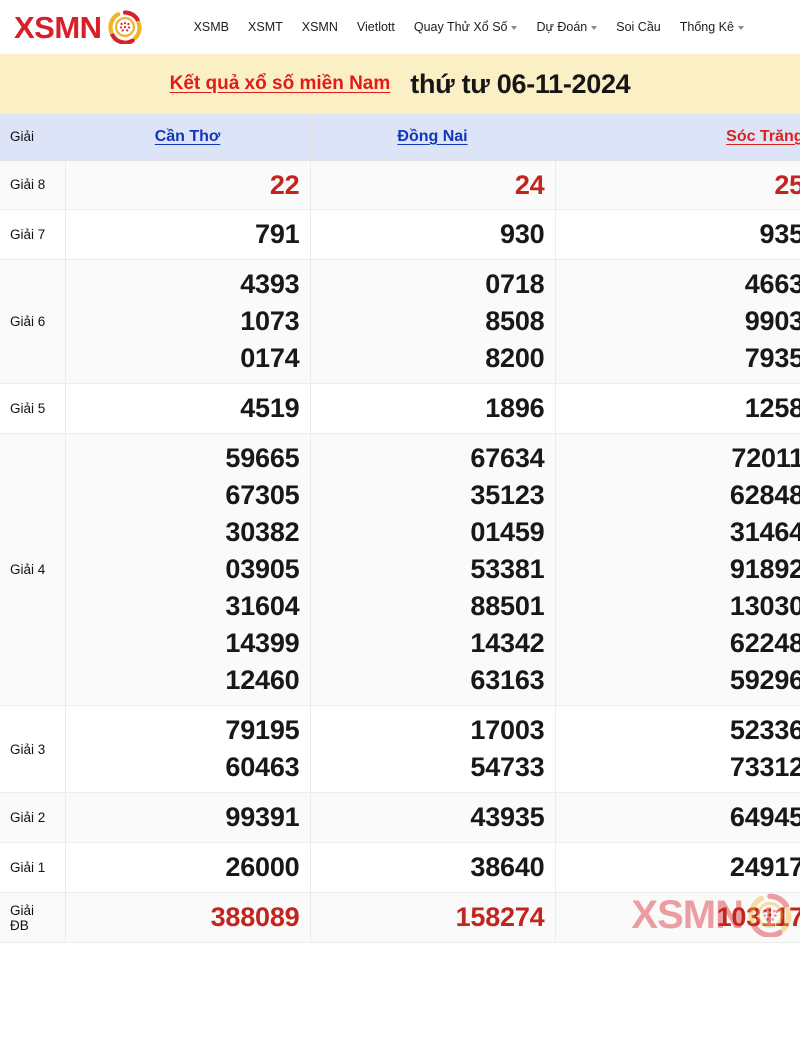  I want to click on prize-label: Giải 5, so click(33, 409).